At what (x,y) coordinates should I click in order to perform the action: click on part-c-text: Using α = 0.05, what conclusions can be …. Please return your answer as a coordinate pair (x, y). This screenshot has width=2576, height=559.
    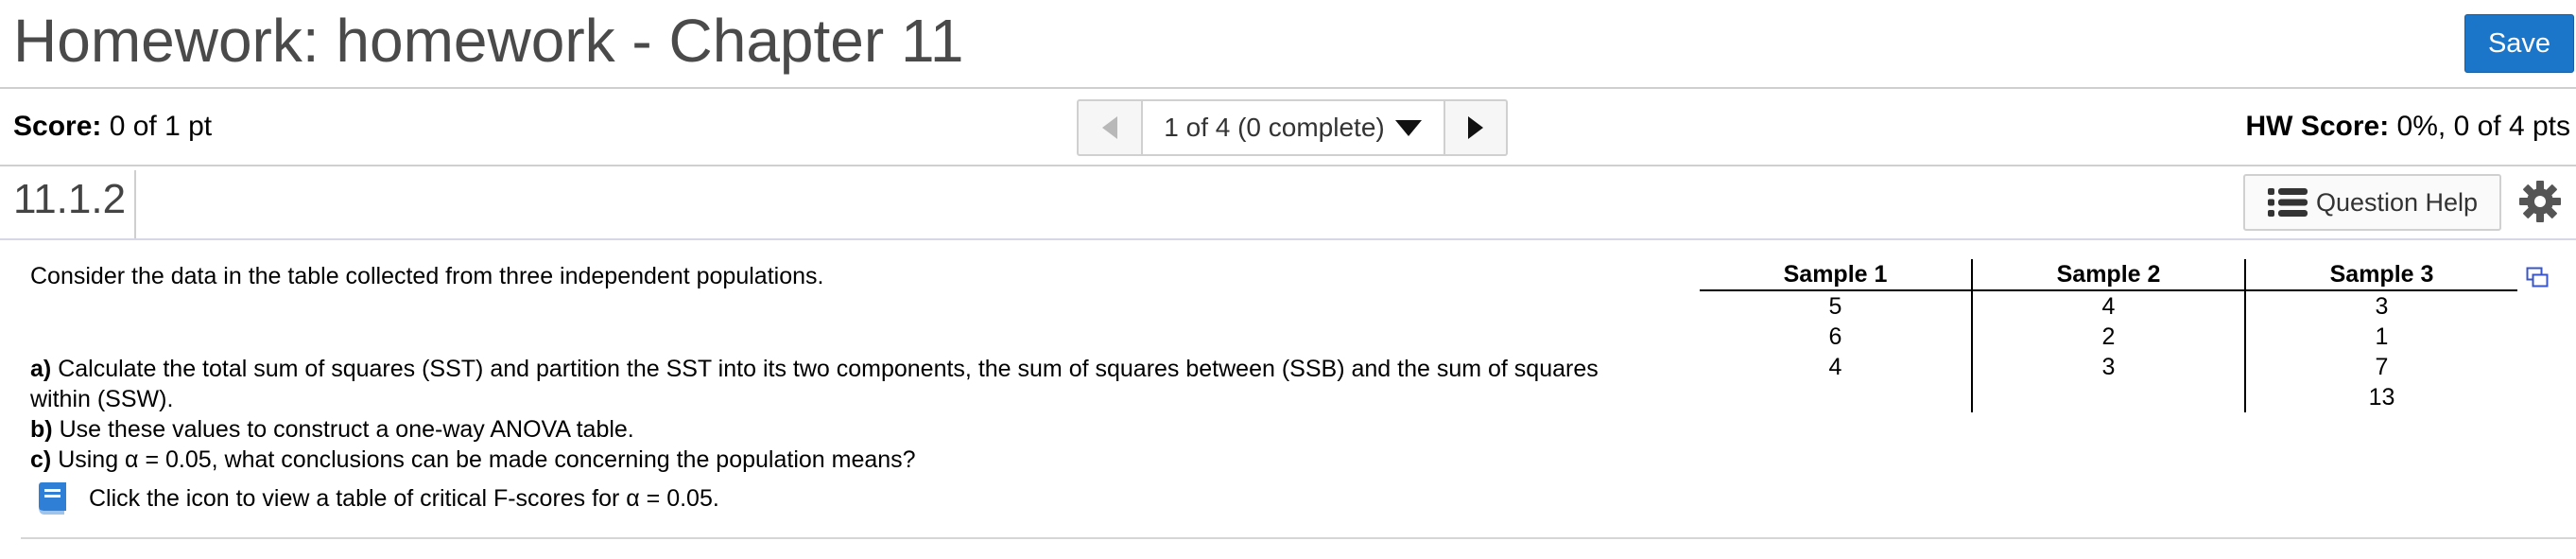
    Looking at the image, I should click on (487, 459).